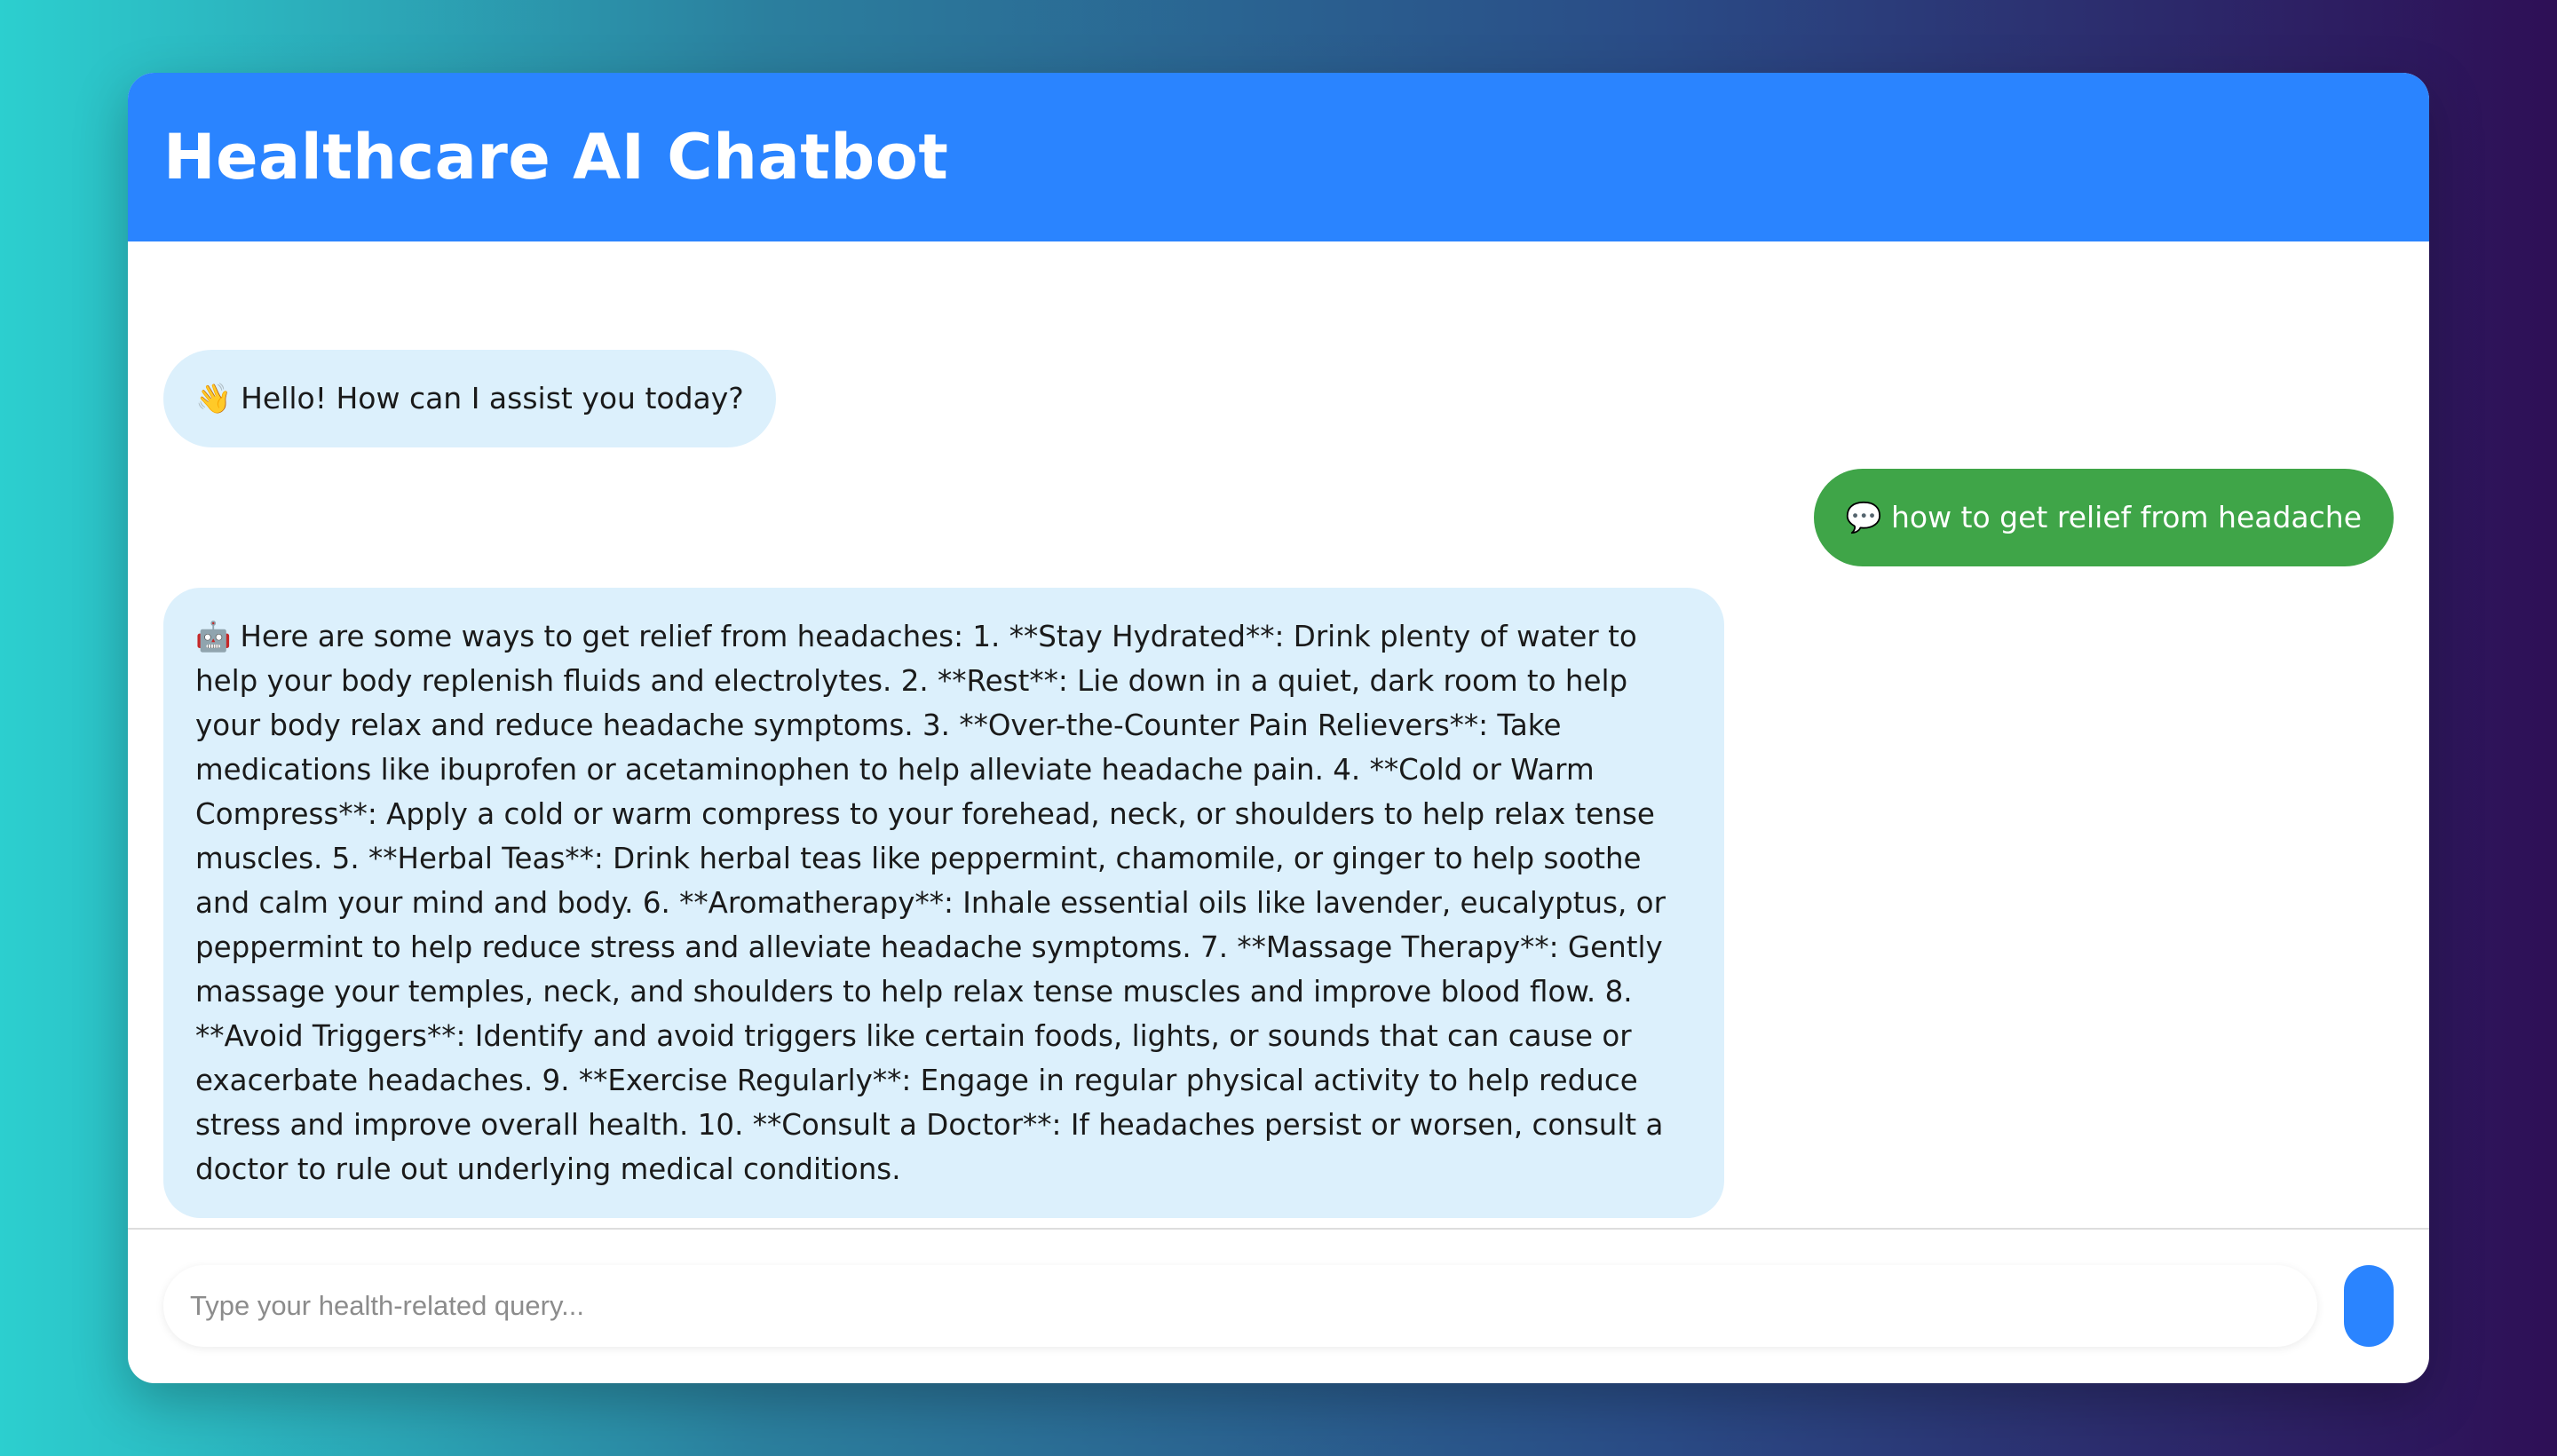  I want to click on bot-message: 👋 Hello! How can I assist you today?, so click(469, 398).